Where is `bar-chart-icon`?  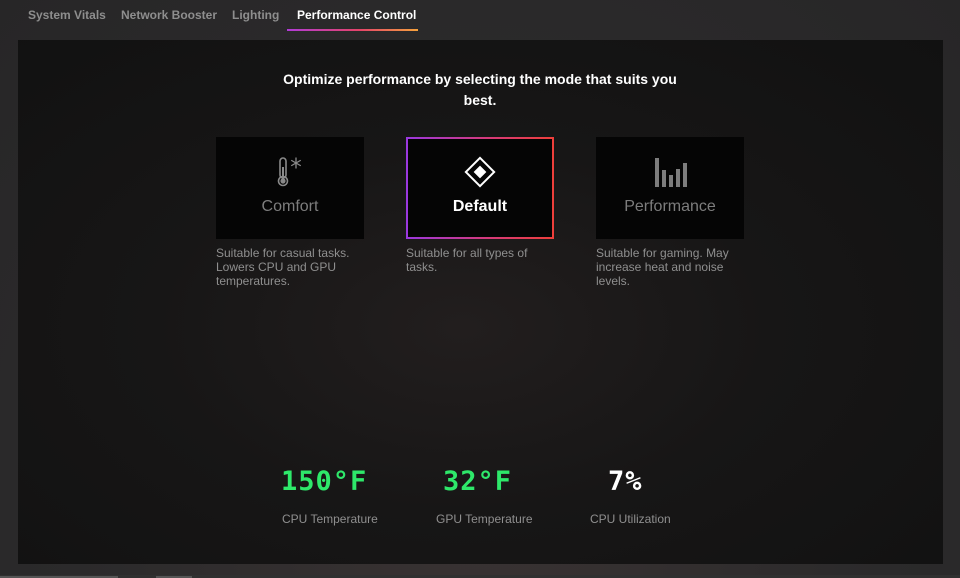 bar-chart-icon is located at coordinates (671, 172).